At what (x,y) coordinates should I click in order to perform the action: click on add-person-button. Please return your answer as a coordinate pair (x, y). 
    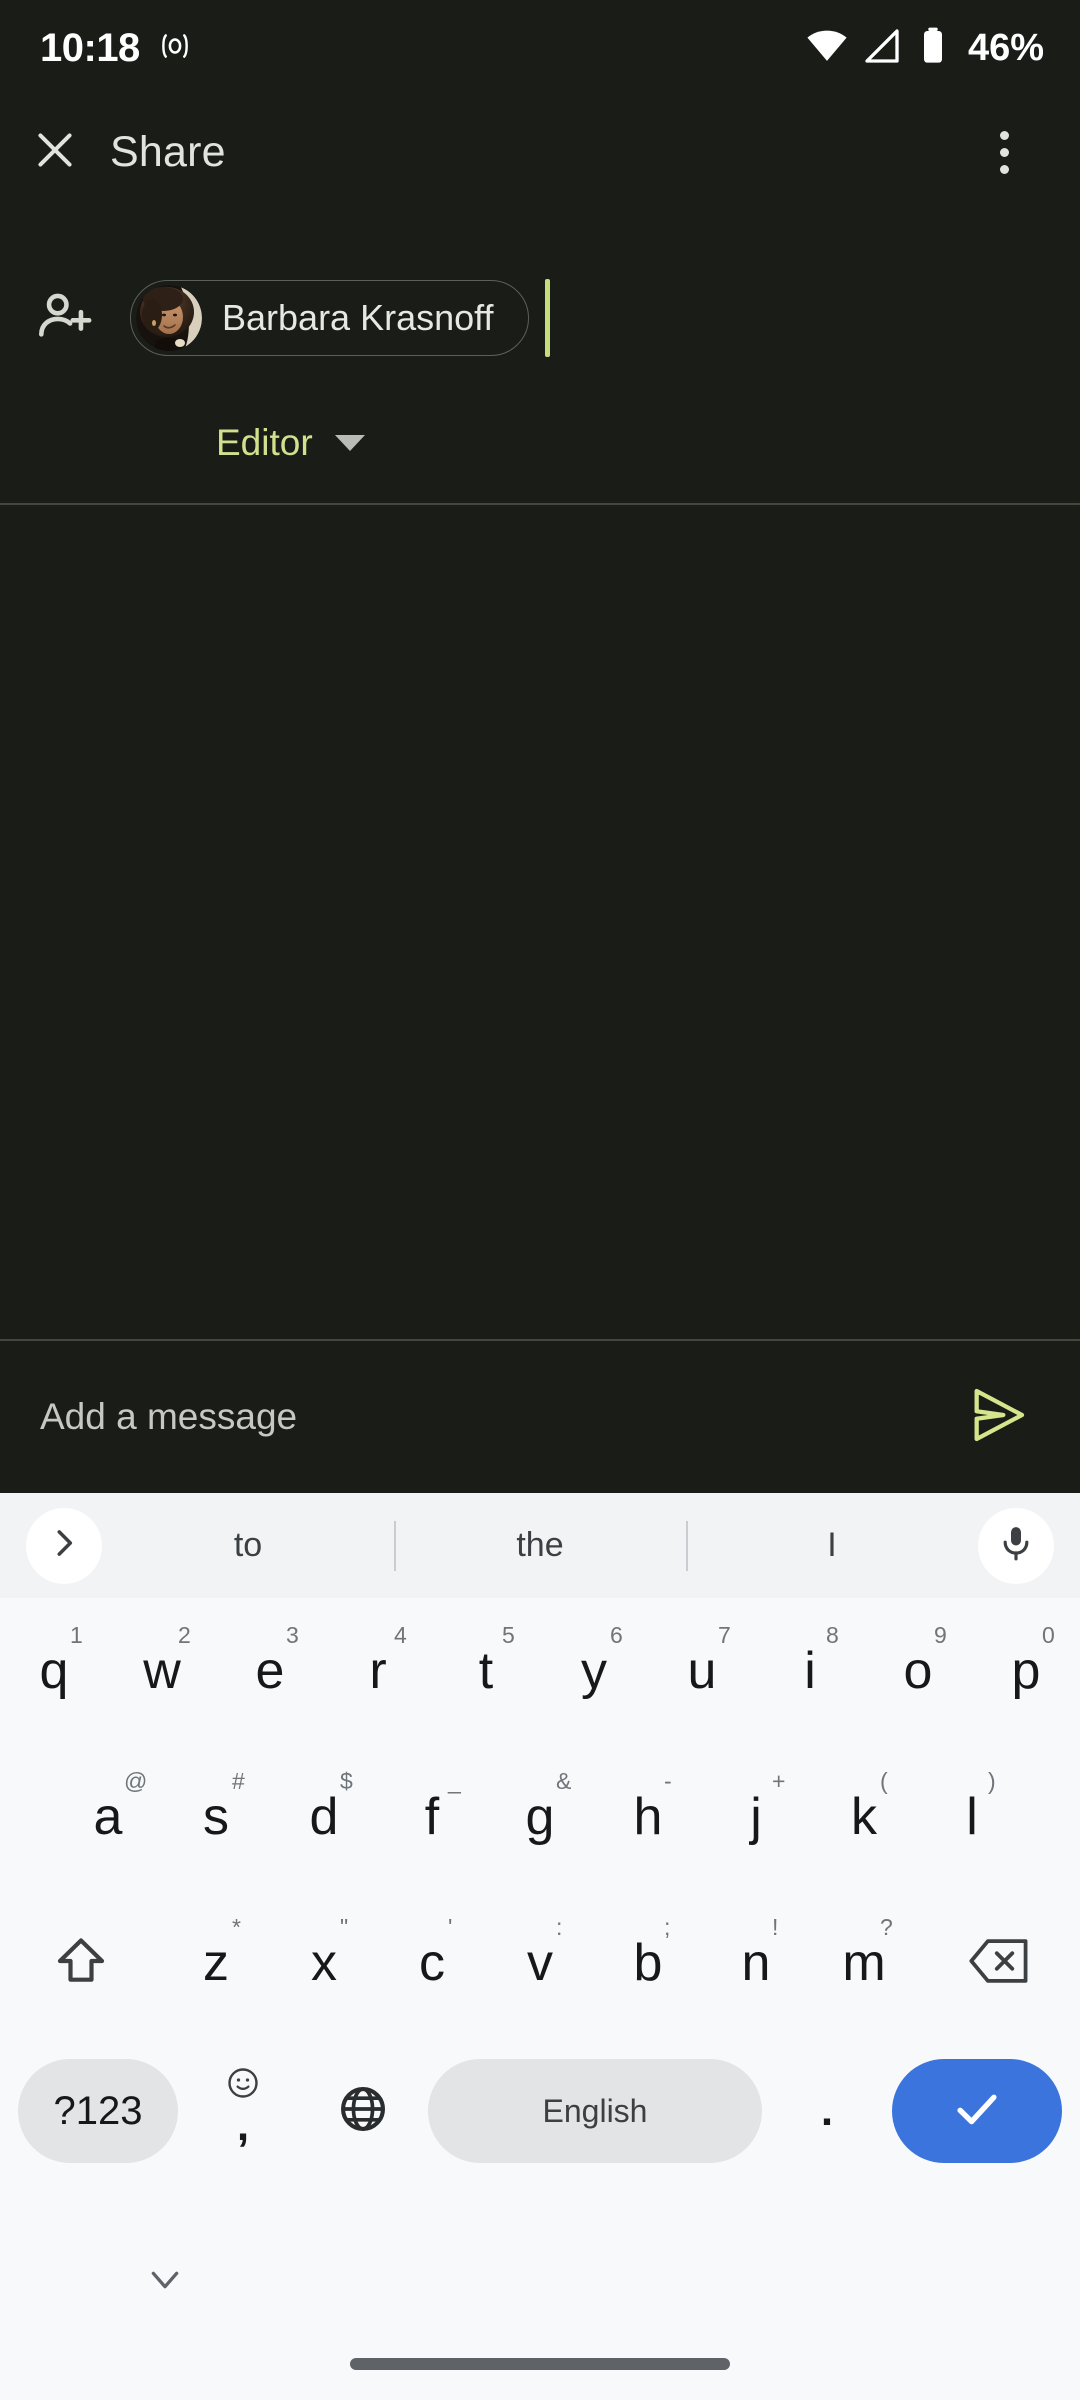
    Looking at the image, I should click on (65, 318).